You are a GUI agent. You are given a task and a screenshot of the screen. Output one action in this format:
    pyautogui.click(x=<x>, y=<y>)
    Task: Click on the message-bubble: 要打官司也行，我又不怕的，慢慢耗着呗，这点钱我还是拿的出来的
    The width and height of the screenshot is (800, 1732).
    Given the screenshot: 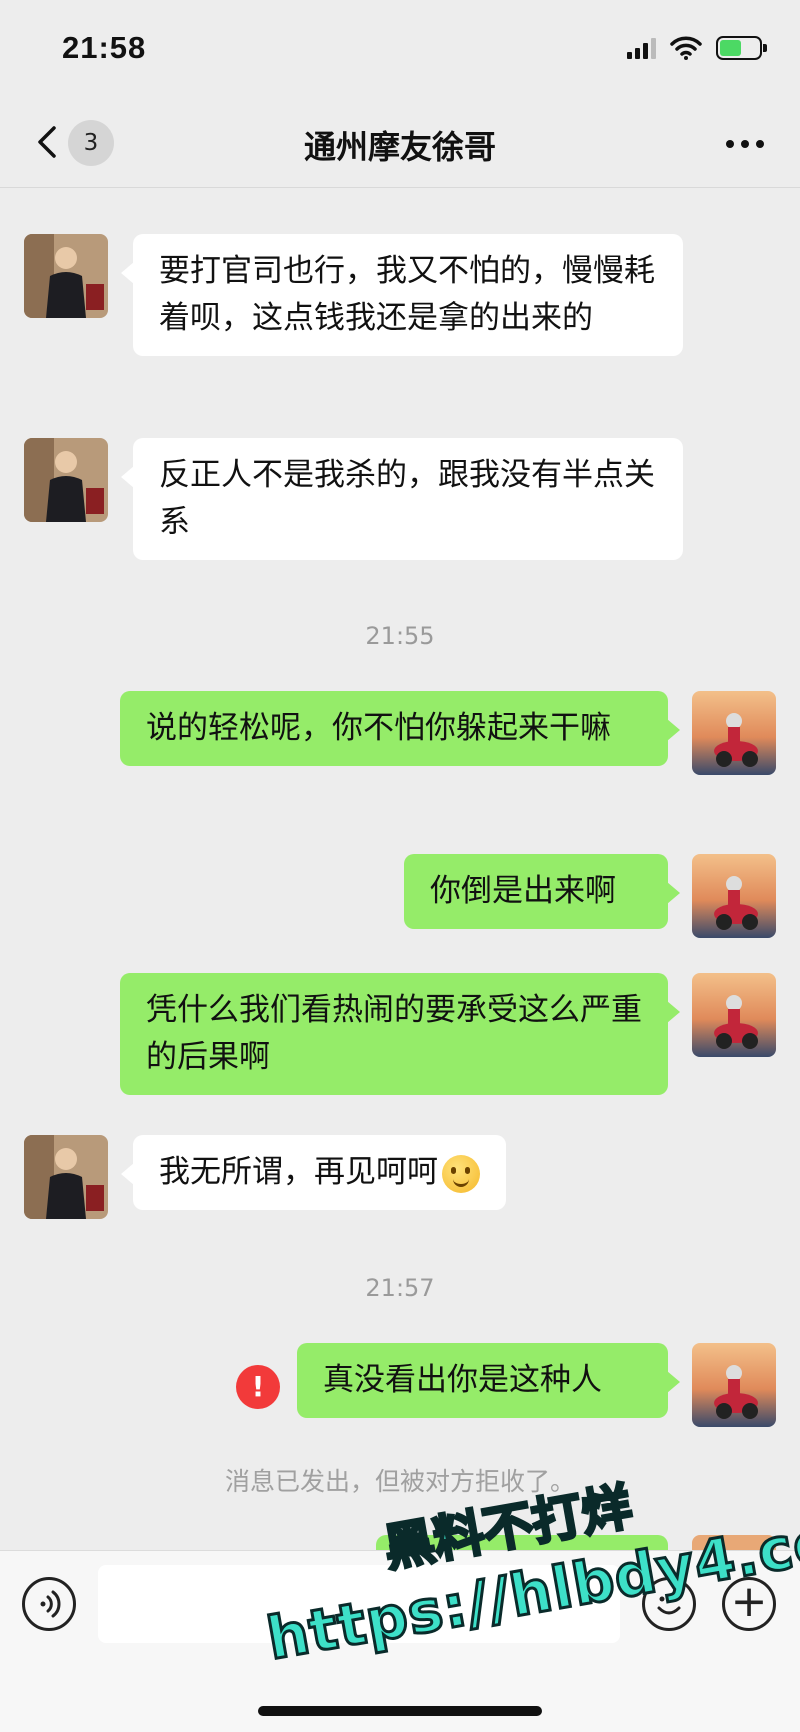 What is the action you would take?
    pyautogui.click(x=402, y=295)
    